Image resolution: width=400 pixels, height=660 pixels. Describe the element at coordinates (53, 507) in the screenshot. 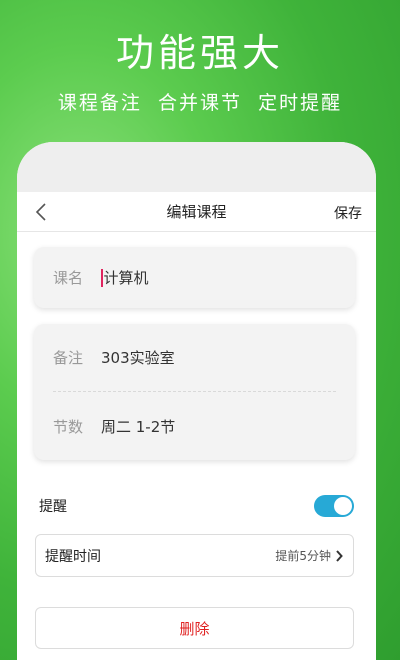

I see `reminder-label: 提醒` at that location.